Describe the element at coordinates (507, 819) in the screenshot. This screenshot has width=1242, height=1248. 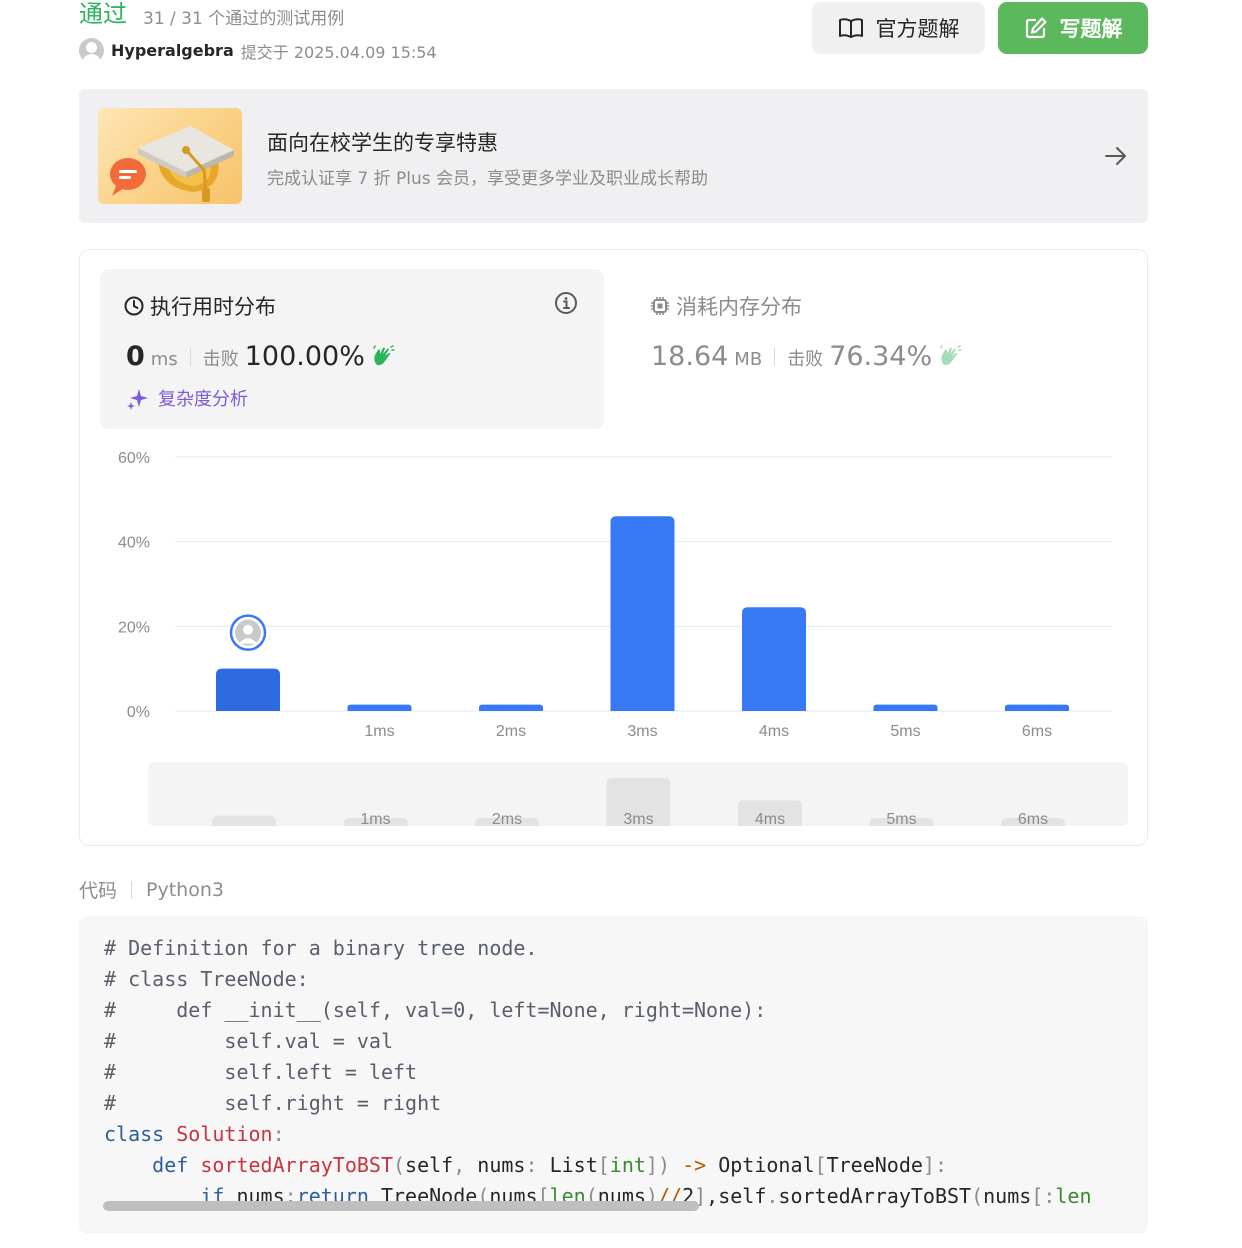
I see `mini-tick-label: 2ms` at that location.